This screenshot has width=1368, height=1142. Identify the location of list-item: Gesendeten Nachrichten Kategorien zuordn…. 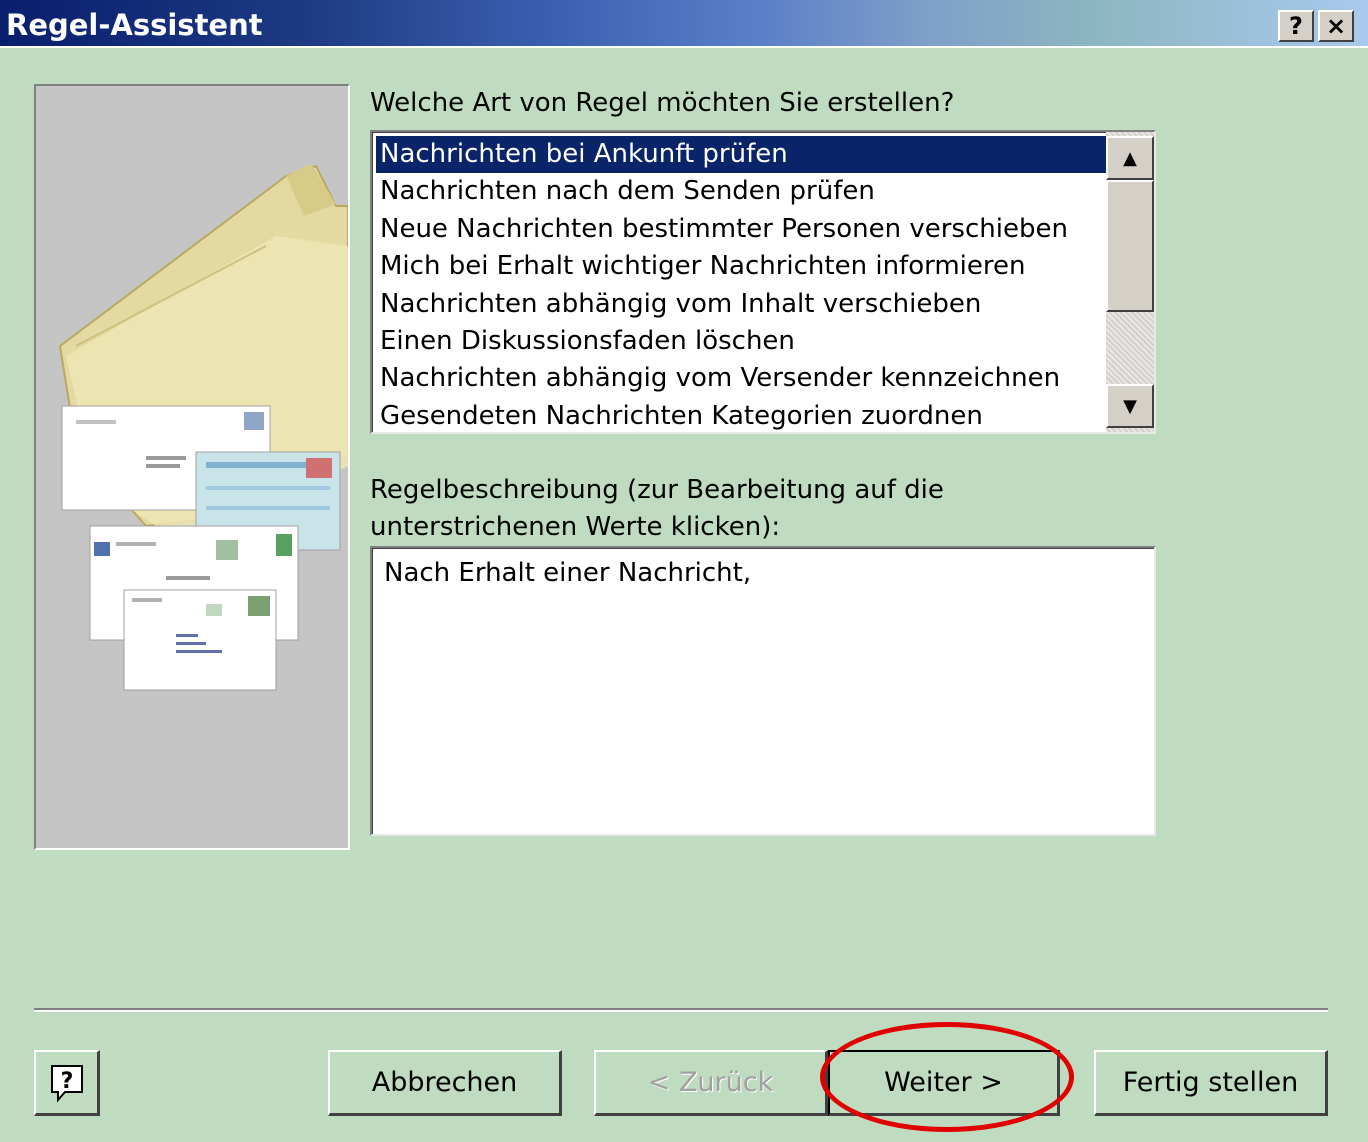
(741, 415).